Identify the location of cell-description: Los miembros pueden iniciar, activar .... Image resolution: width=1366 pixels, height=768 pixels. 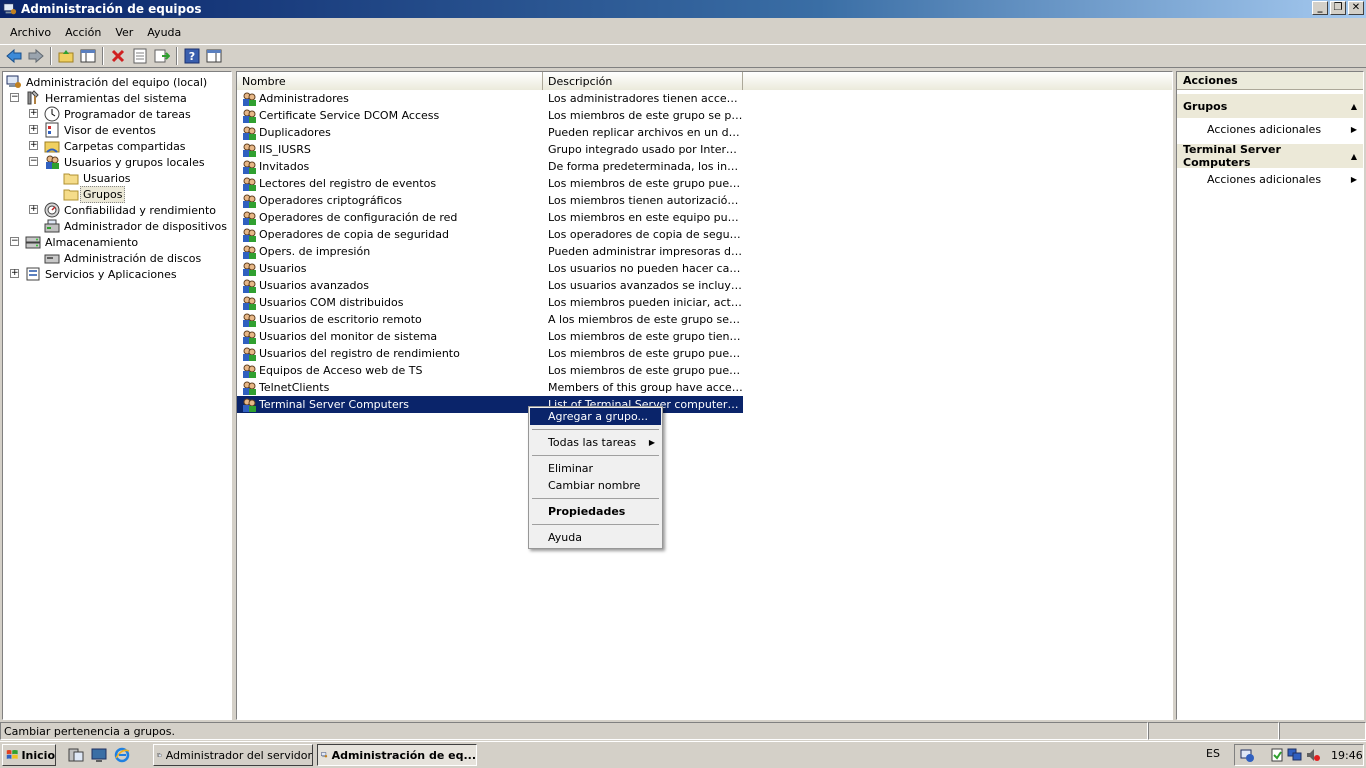
(643, 302).